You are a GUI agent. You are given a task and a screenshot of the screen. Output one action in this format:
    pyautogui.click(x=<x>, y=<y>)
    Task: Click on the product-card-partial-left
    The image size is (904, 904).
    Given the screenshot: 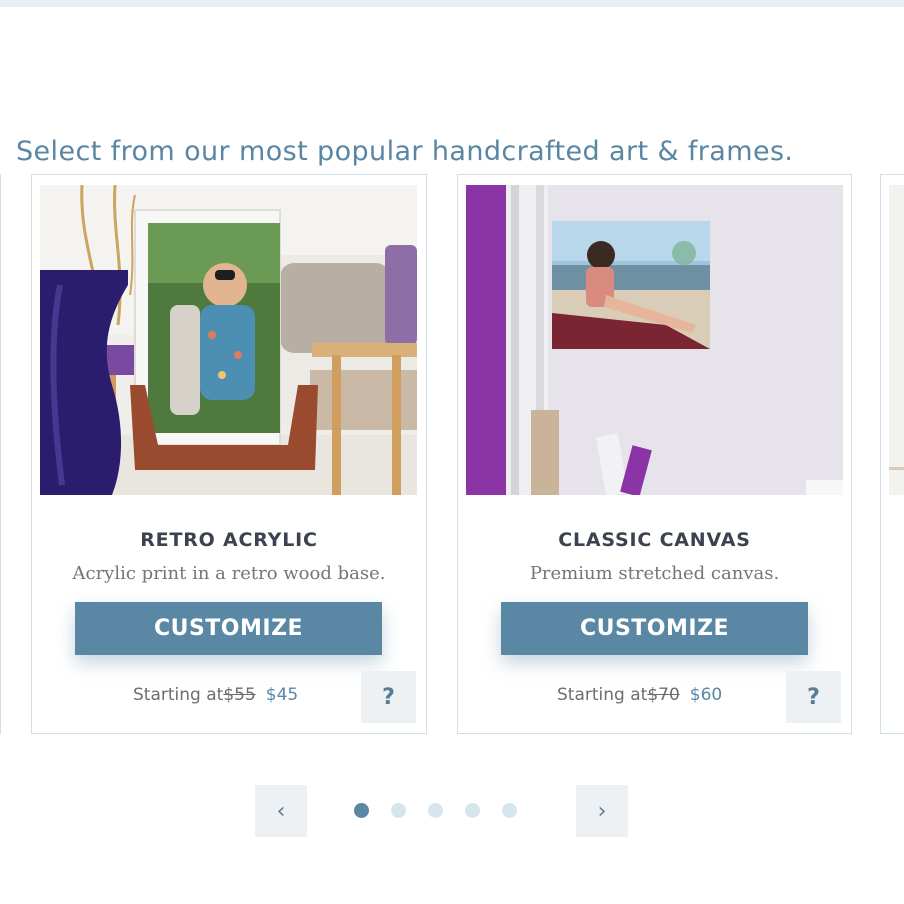 What is the action you would take?
    pyautogui.click(x=0, y=454)
    